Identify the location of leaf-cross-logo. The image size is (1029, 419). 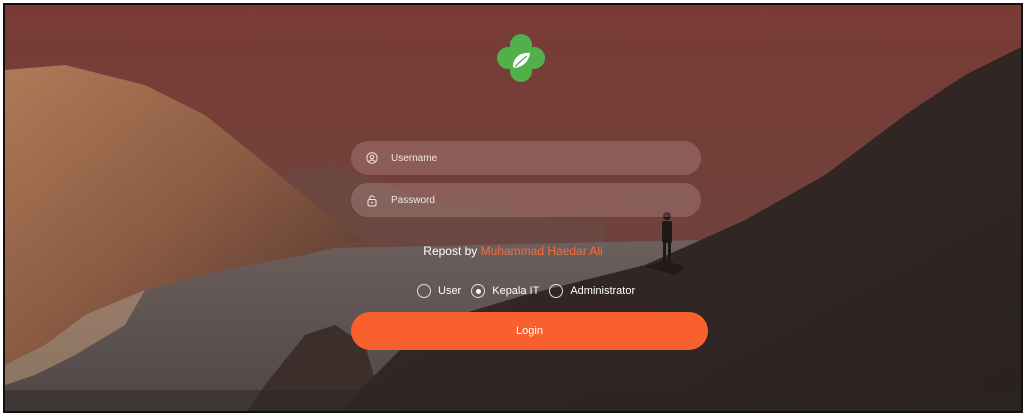
(521, 58).